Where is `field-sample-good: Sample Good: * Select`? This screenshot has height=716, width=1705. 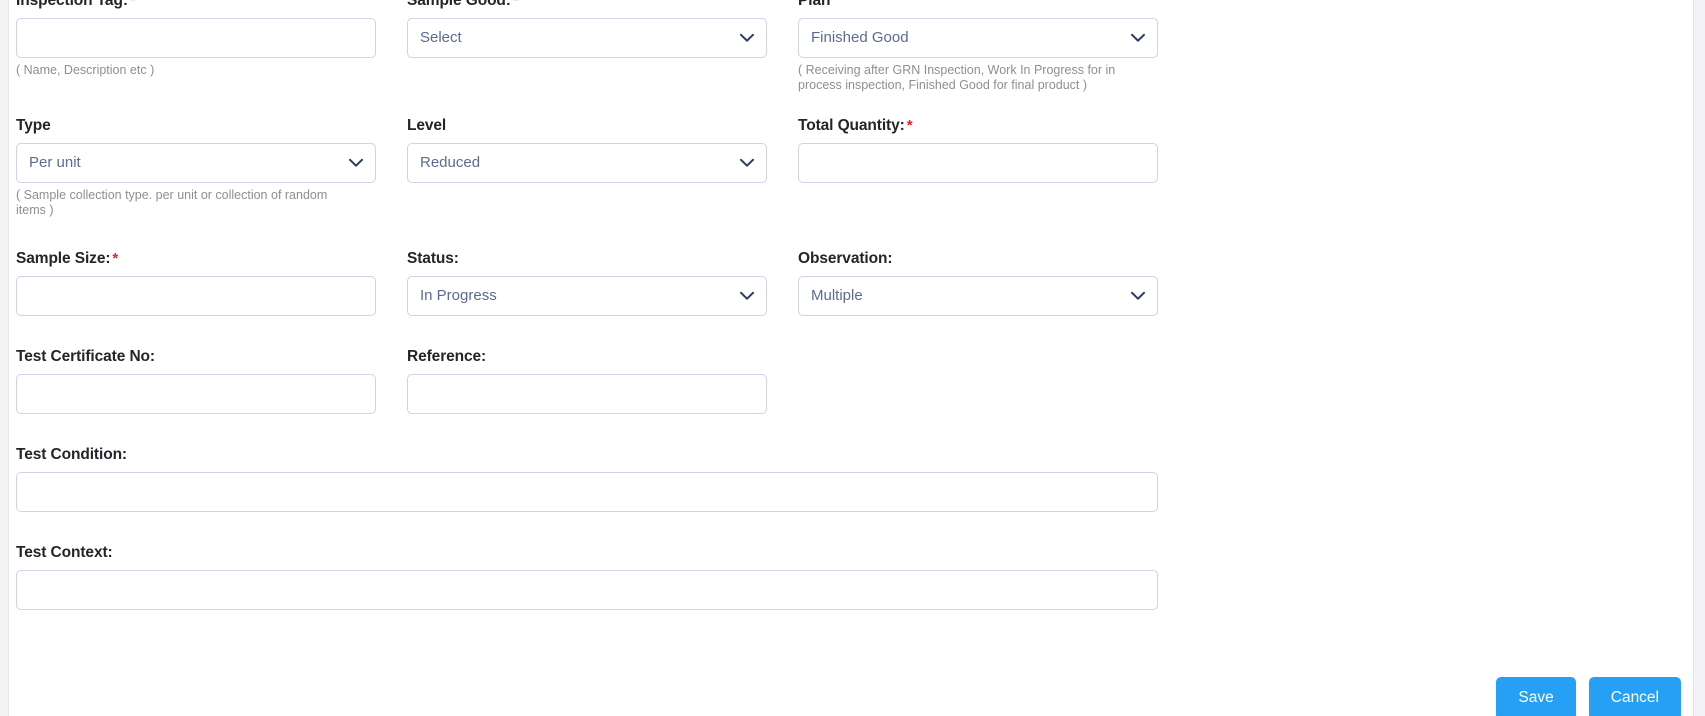
field-sample-good: Sample Good: * Select is located at coordinates (587, 29).